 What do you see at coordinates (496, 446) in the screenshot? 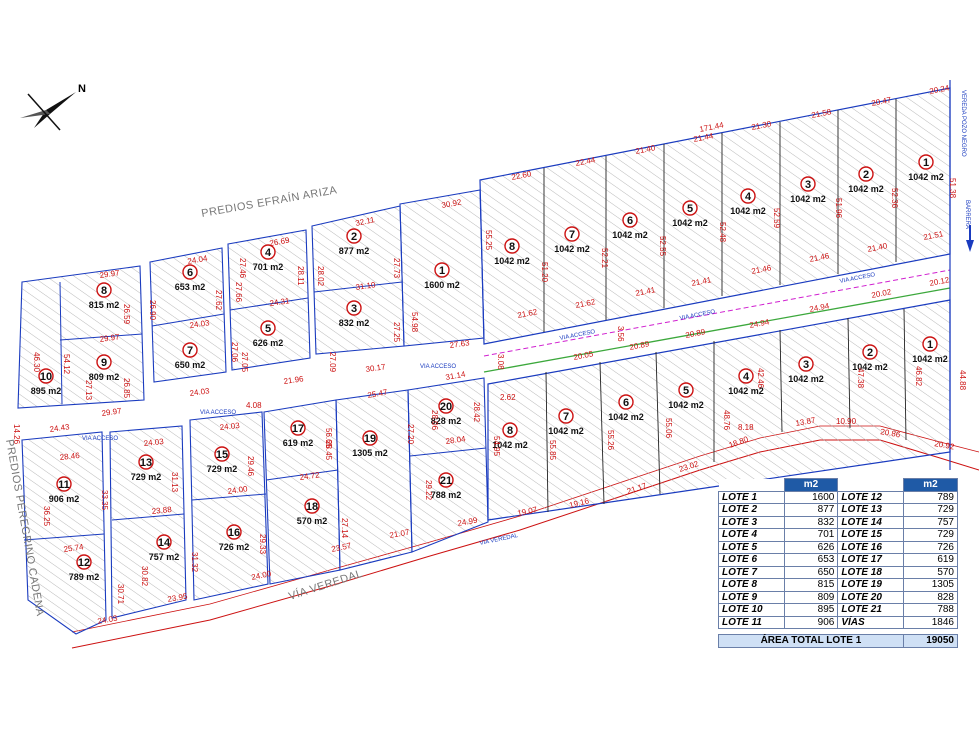
I see `dimension-label: 54.95` at bounding box center [496, 446].